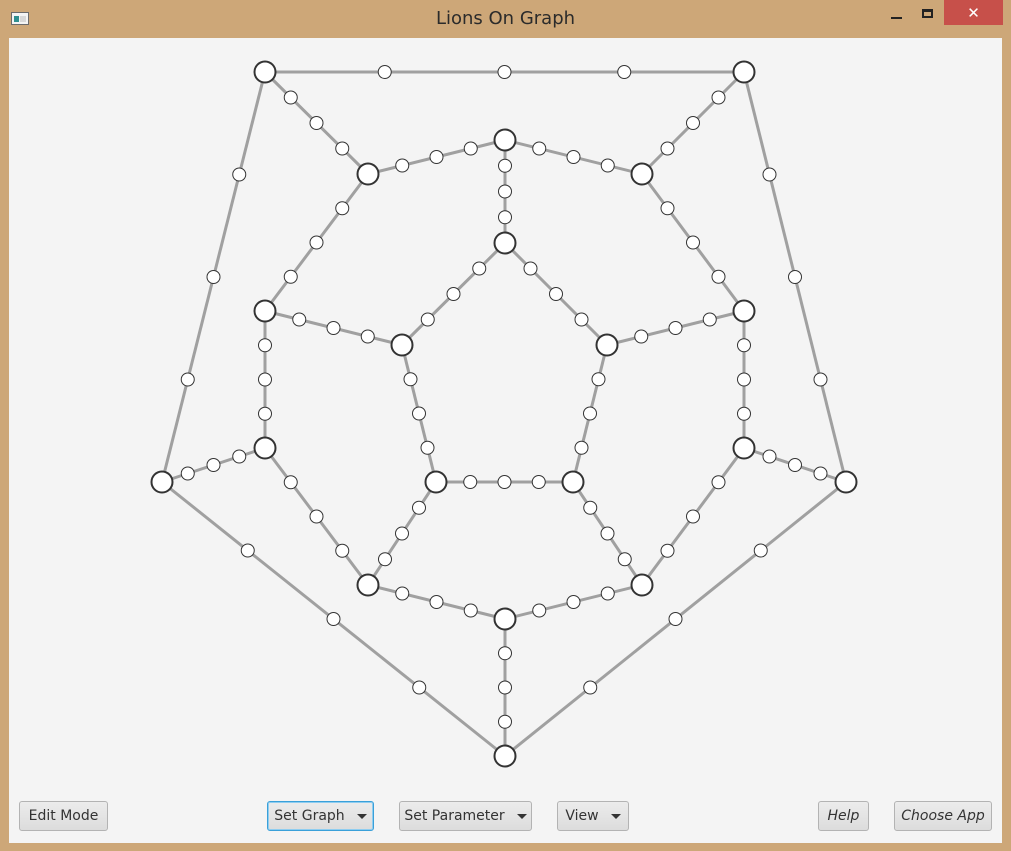  Describe the element at coordinates (320, 816) in the screenshot. I see `set-graph-dropdown: Set Graph` at that location.